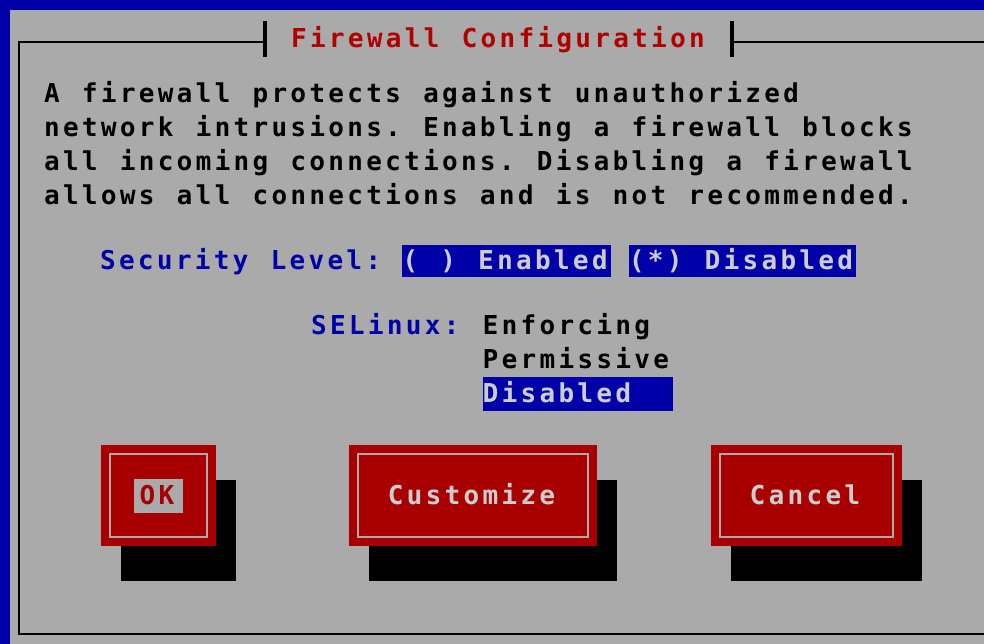  I want to click on description-text: all incoming connections. Disabling a firewall, so click(480, 162).